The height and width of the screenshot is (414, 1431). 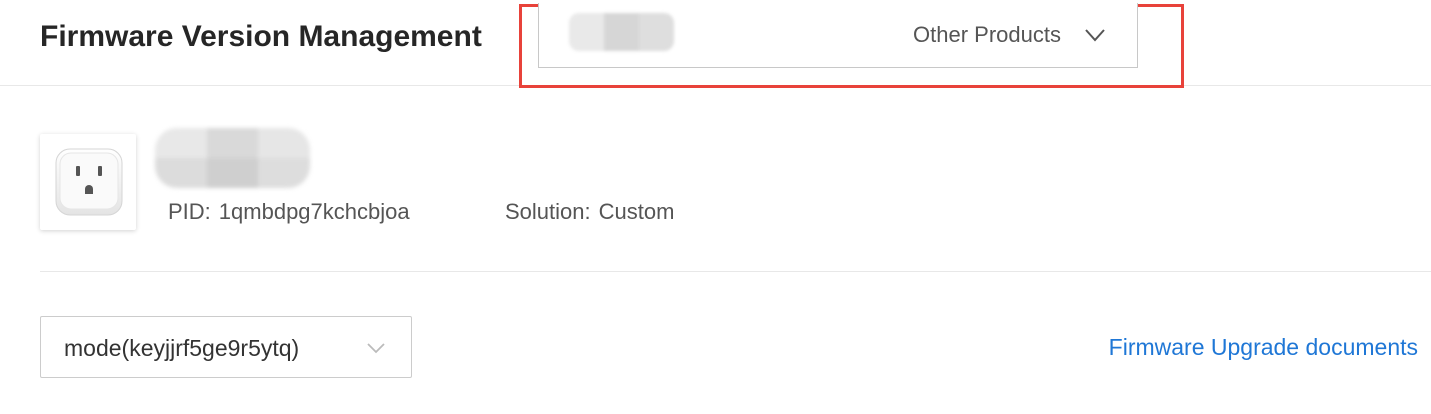 I want to click on solution-info: Solution: Custom, so click(x=589, y=212).